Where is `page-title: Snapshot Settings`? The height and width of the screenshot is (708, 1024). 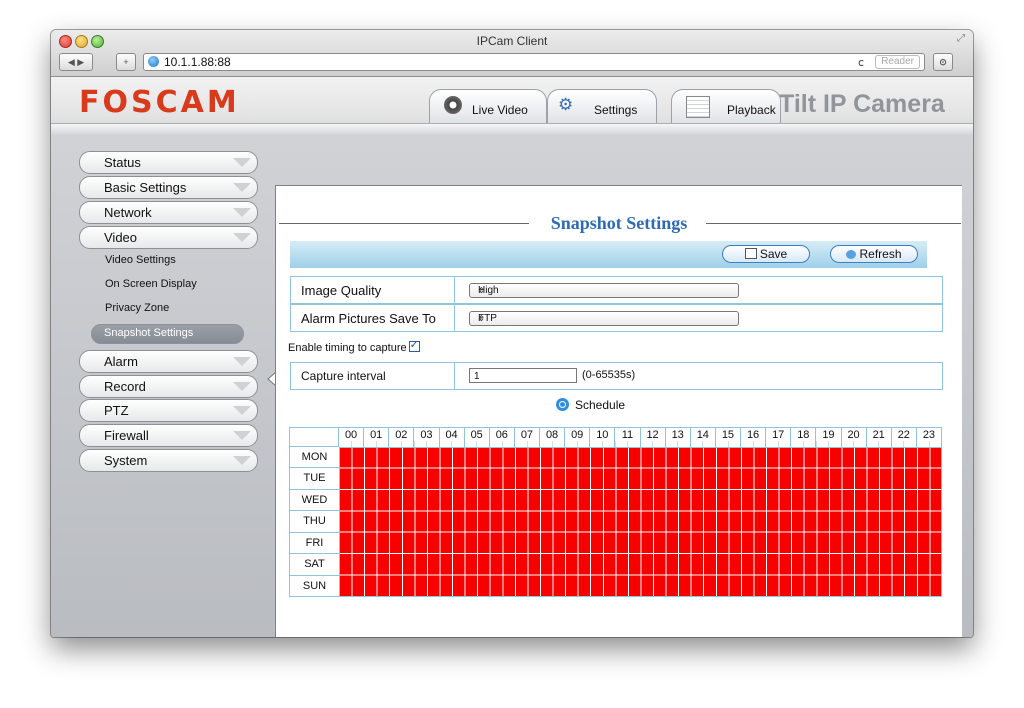 page-title: Snapshot Settings is located at coordinates (619, 223).